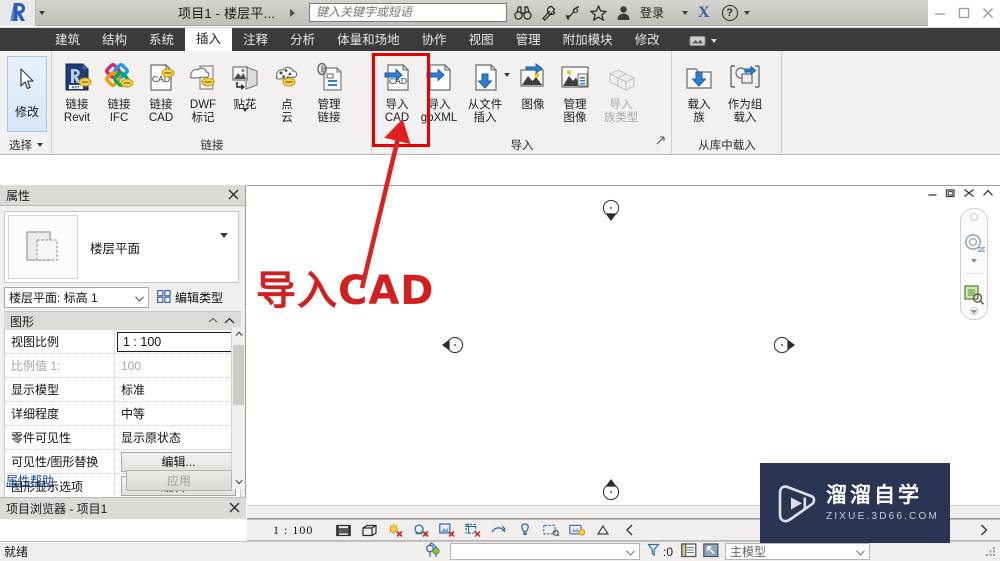 The image size is (1000, 561). What do you see at coordinates (984, 530) in the screenshot?
I see `canvas-scroll-right-icon` at bounding box center [984, 530].